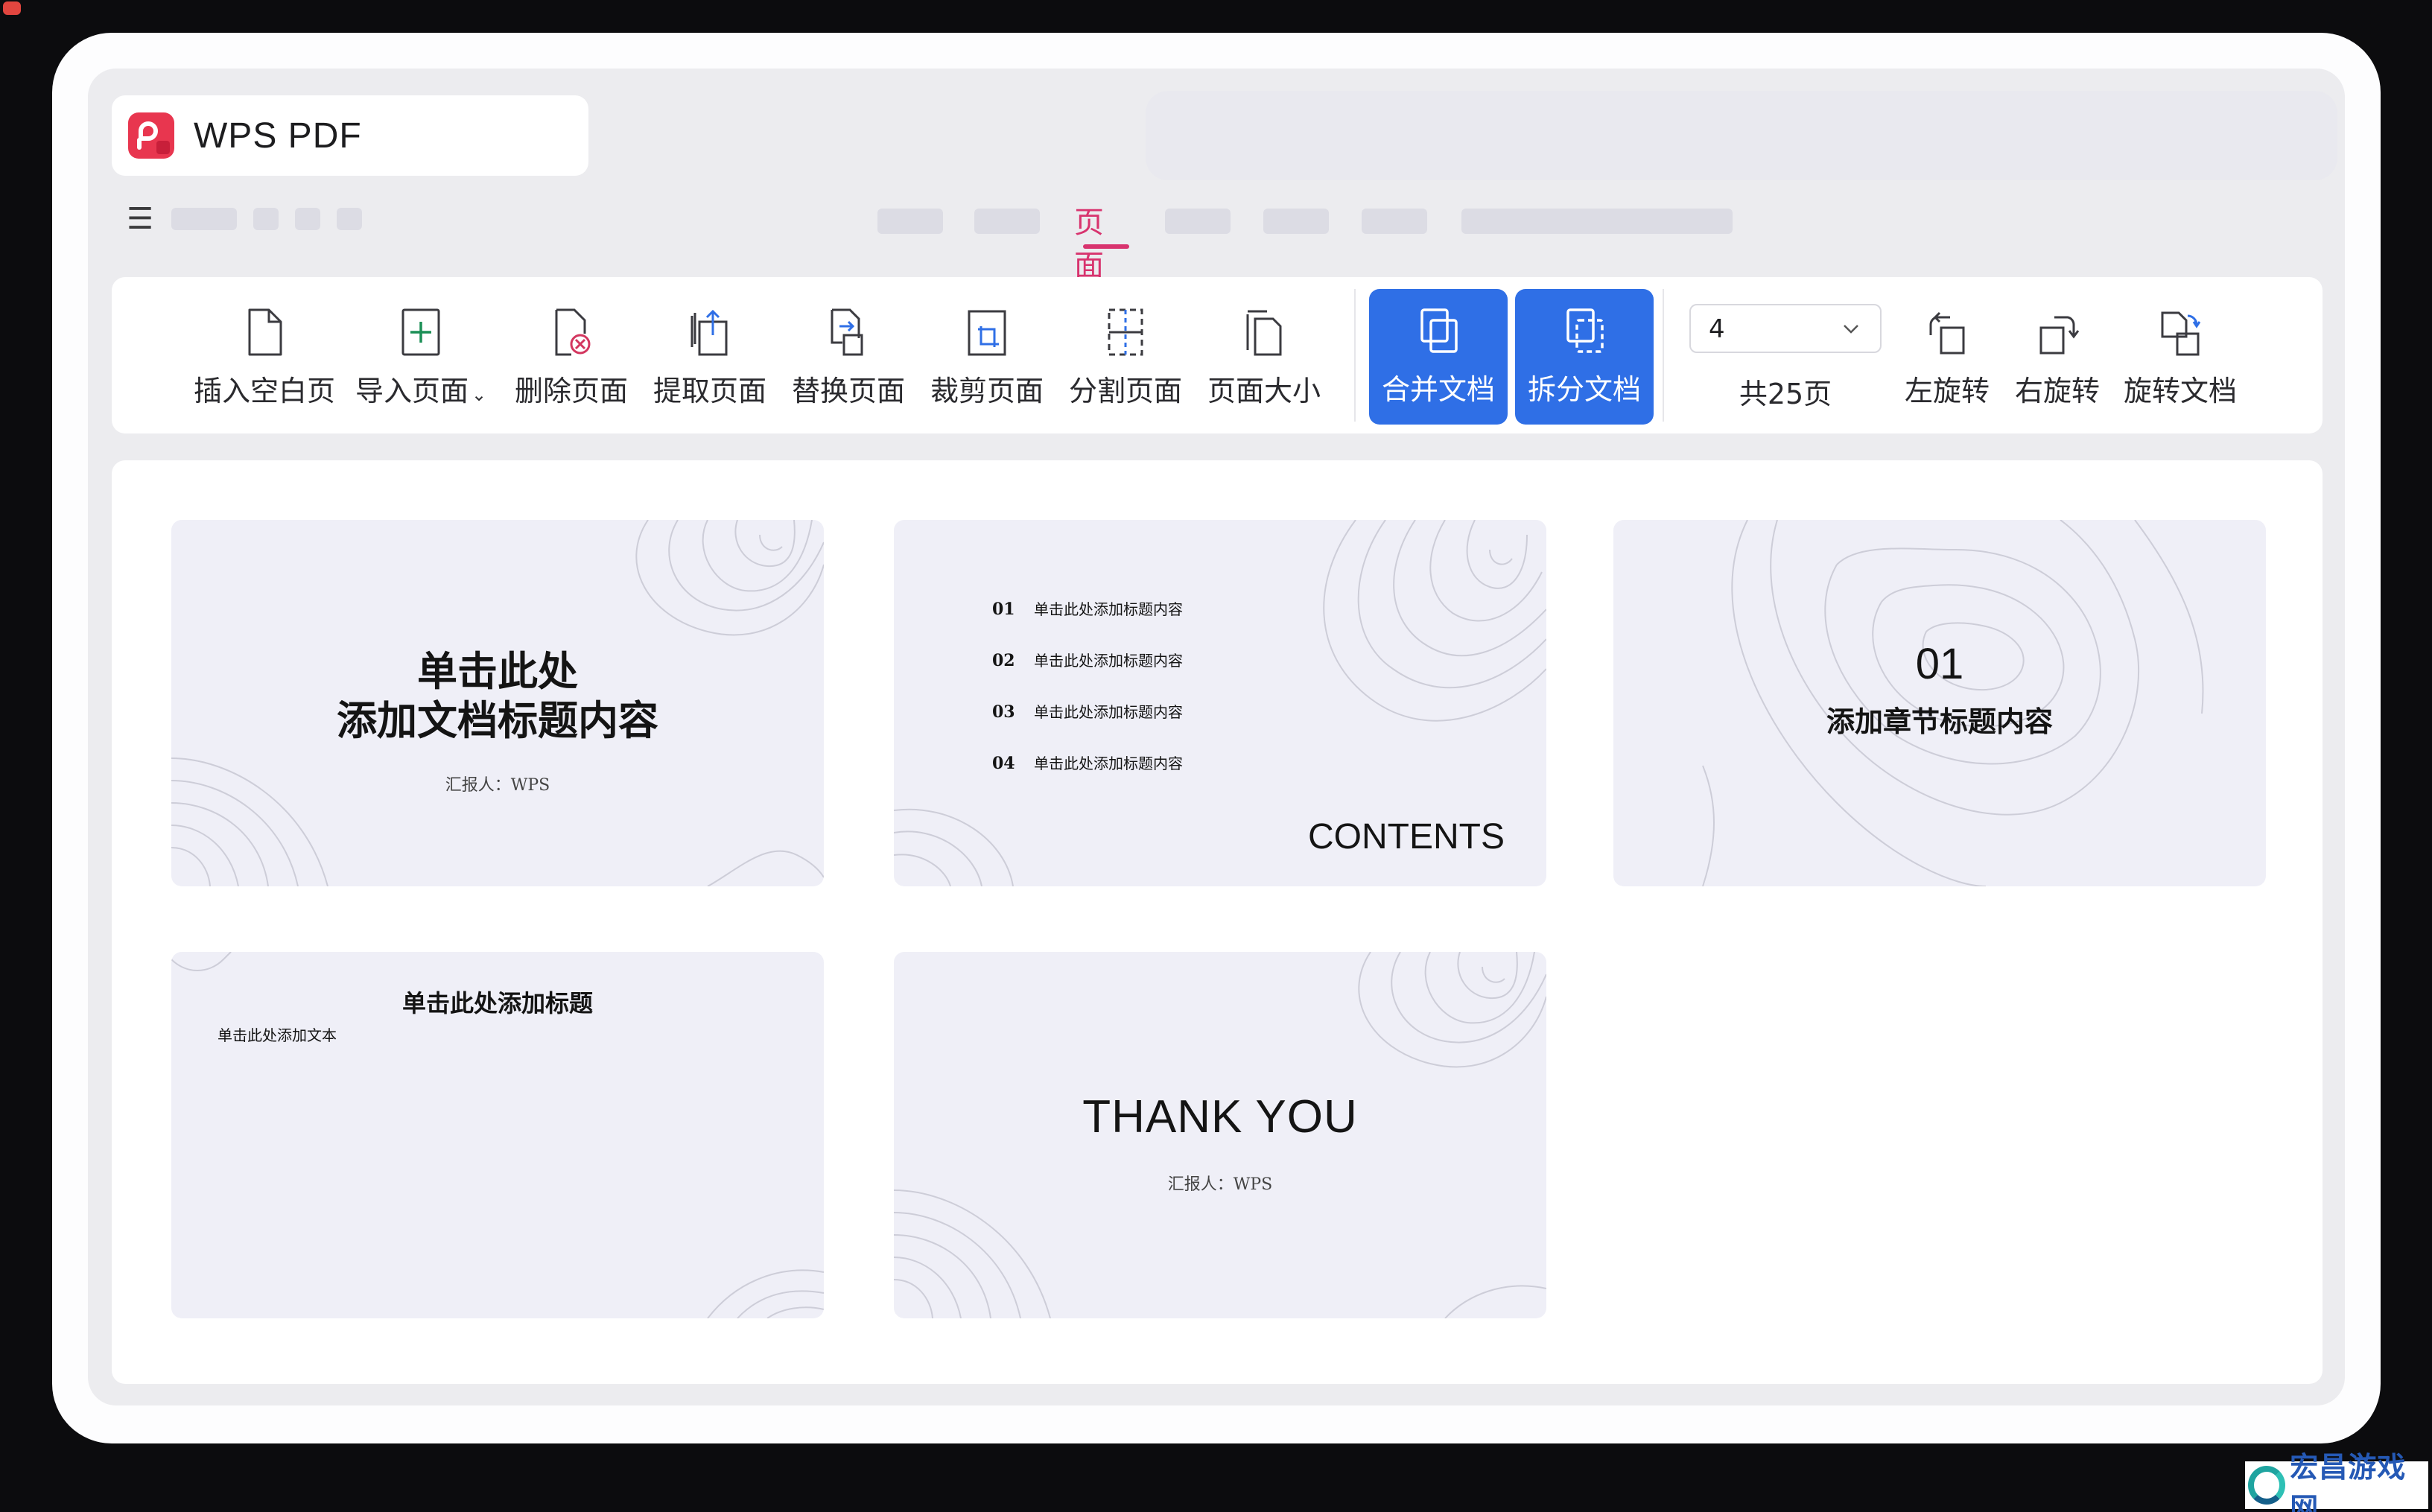 Image resolution: width=2432 pixels, height=1512 pixels. What do you see at coordinates (1406, 837) in the screenshot?
I see `contents-heading: CONTENTS` at bounding box center [1406, 837].